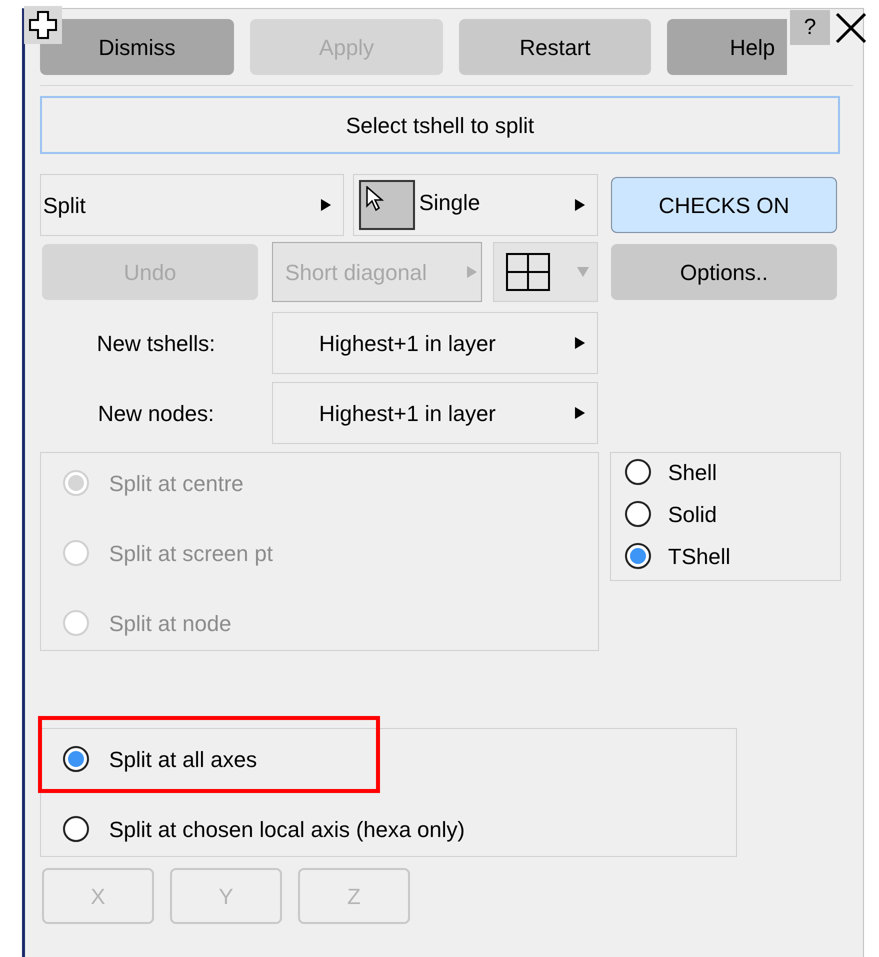 This screenshot has height=957, width=879. What do you see at coordinates (450, 202) in the screenshot?
I see `dropdown-value: Single` at bounding box center [450, 202].